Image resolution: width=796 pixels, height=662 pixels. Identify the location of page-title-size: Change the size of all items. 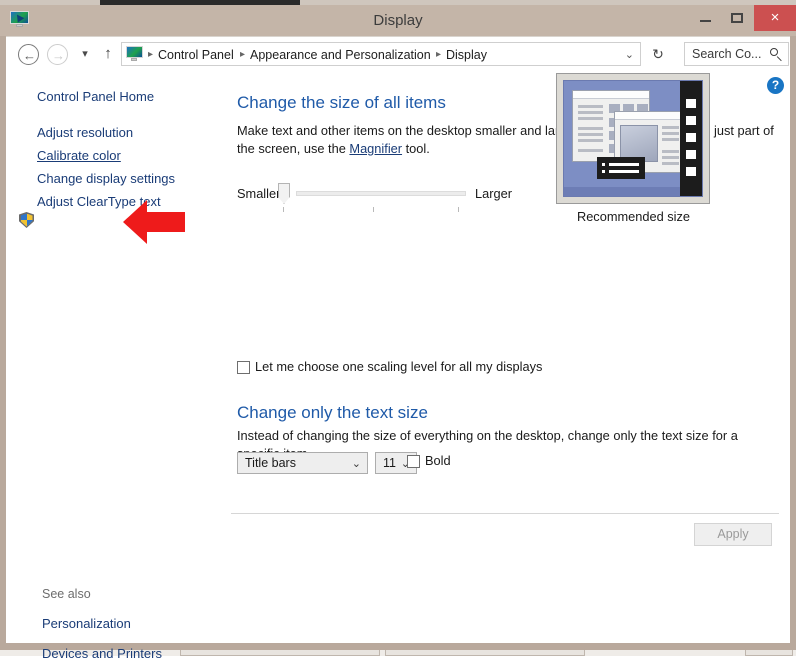
(341, 102).